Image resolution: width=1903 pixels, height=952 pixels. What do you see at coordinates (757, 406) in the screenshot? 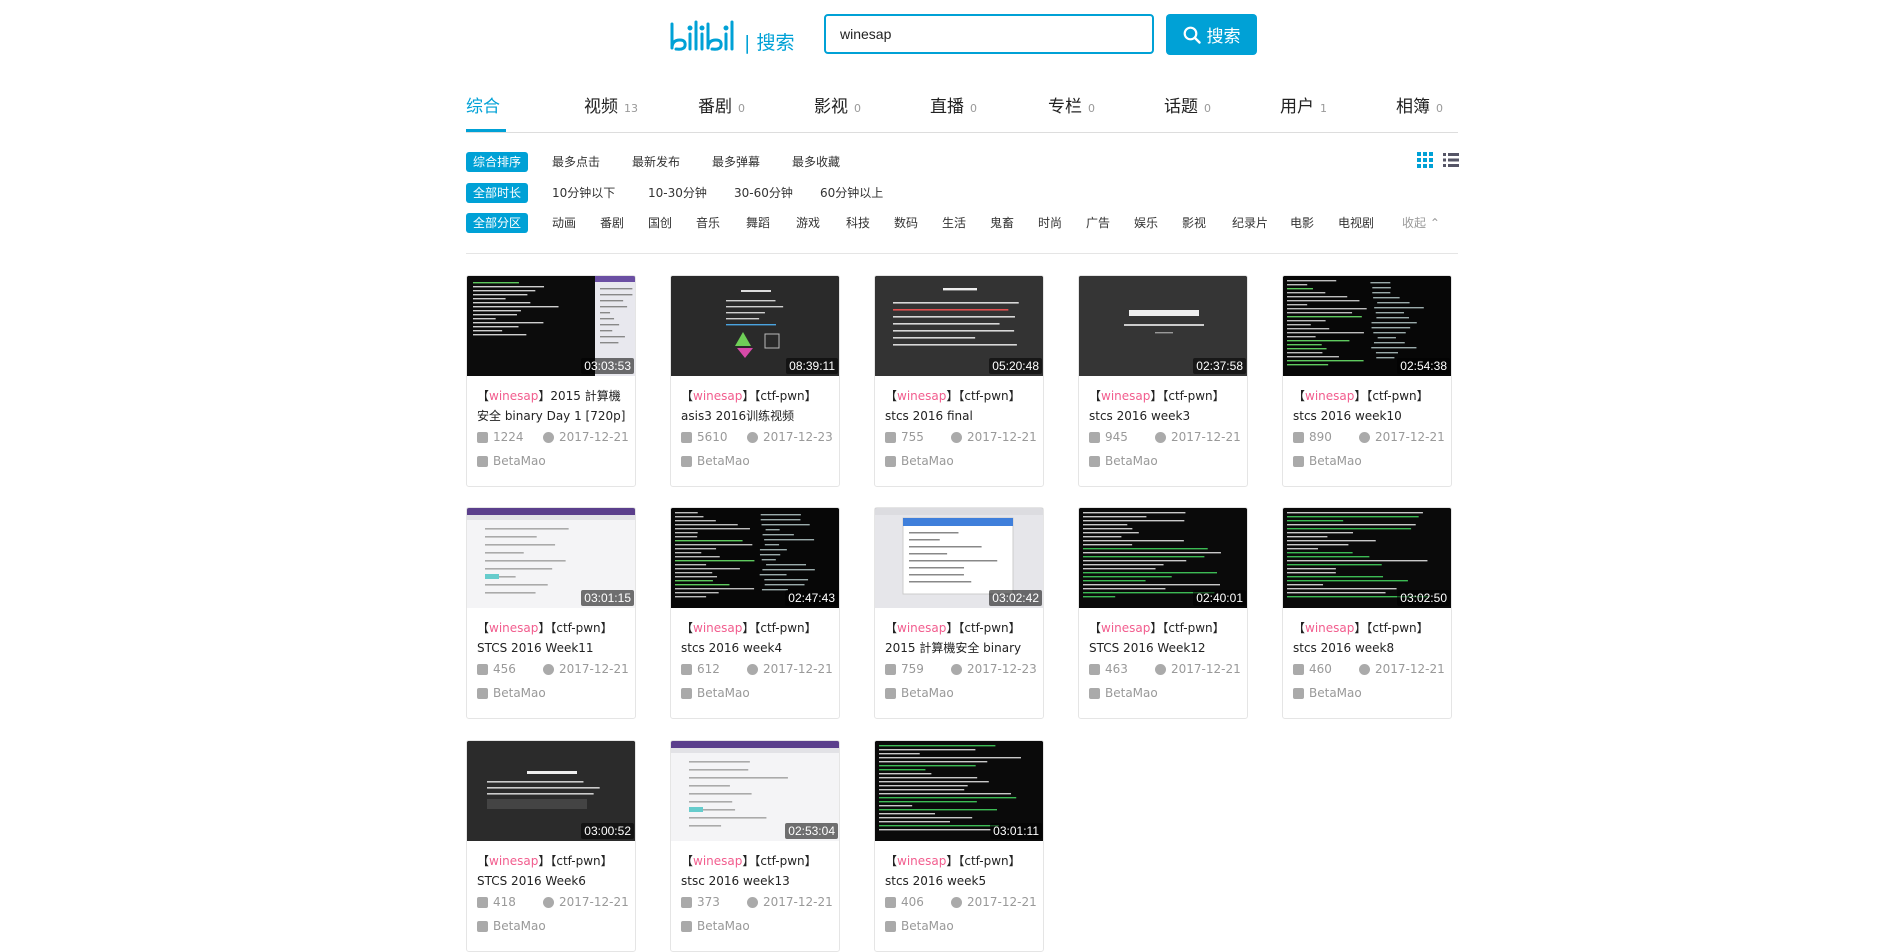
I see `video-title: 【winesap】【ctf-pwn】 asis3 2016训练视频` at bounding box center [757, 406].